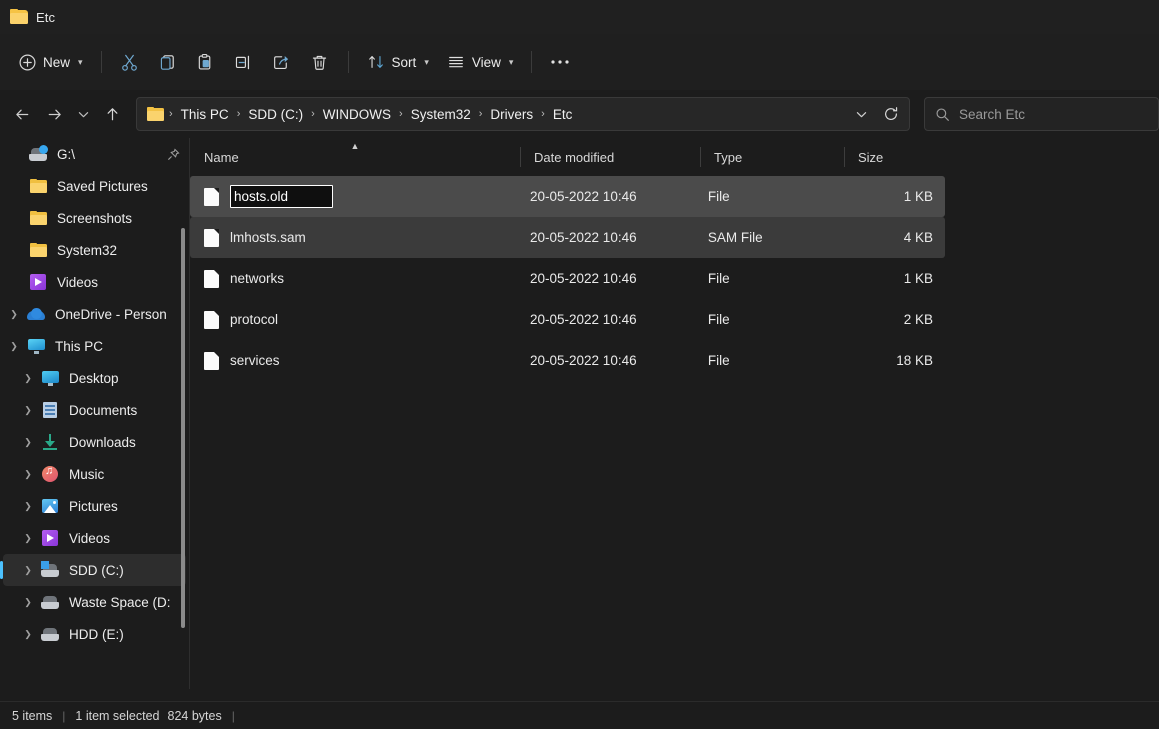 The height and width of the screenshot is (729, 1159). Describe the element at coordinates (66, 154) in the screenshot. I see `sidebar-item-label: G:\` at that location.